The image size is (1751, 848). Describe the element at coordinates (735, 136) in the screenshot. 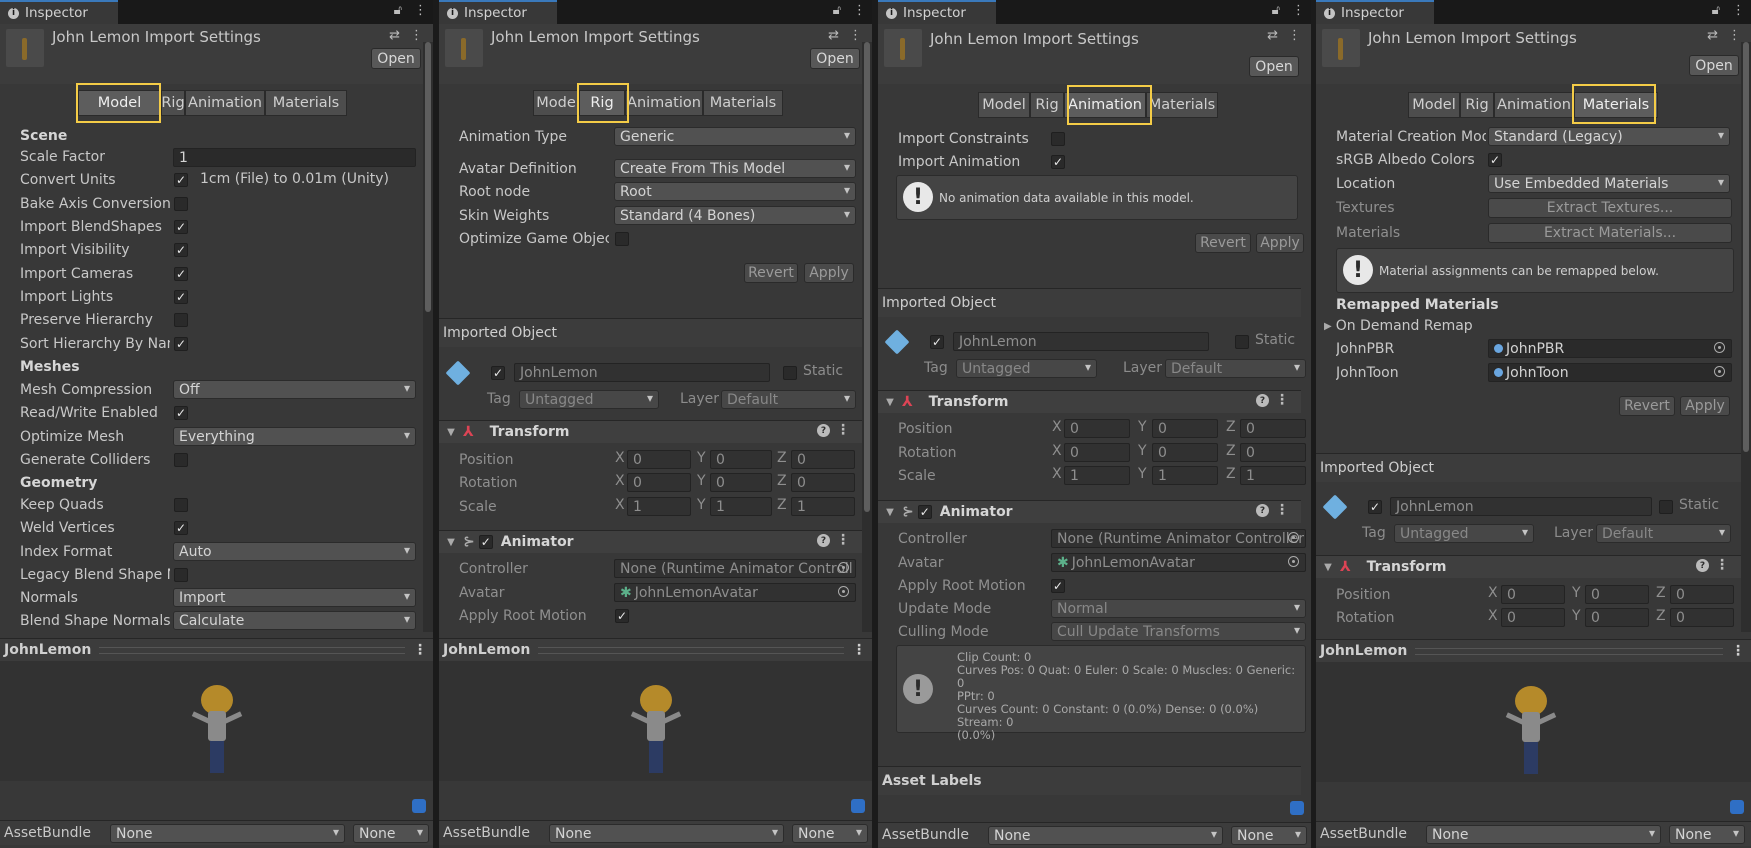

I see `animation-type-dropdown: Generic` at that location.